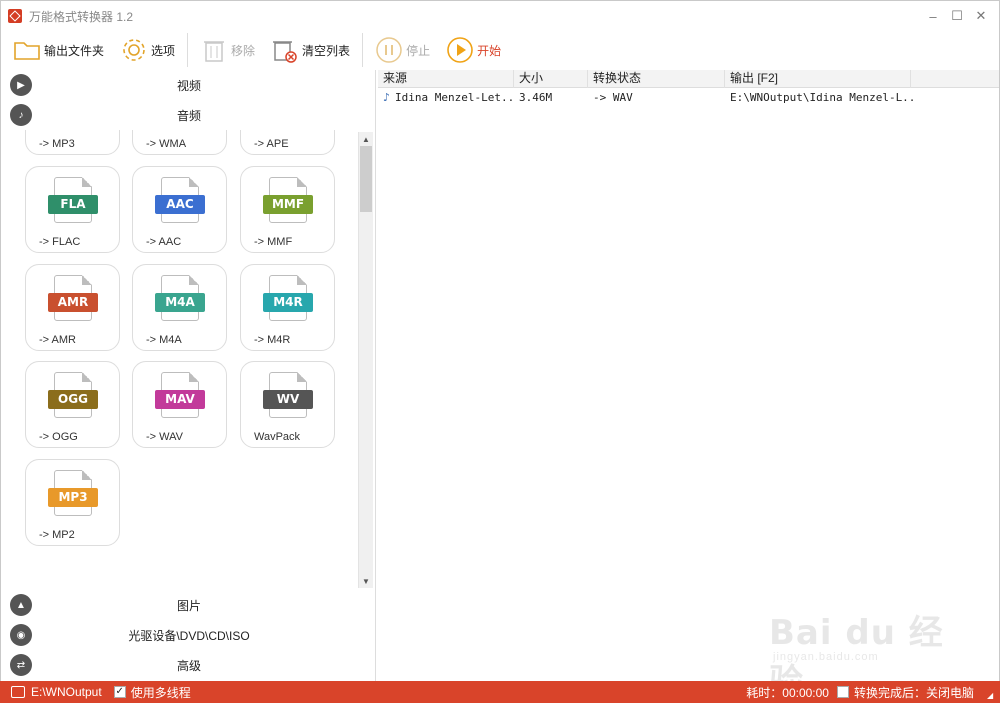  I want to click on format-badge: MP3, so click(73, 497).